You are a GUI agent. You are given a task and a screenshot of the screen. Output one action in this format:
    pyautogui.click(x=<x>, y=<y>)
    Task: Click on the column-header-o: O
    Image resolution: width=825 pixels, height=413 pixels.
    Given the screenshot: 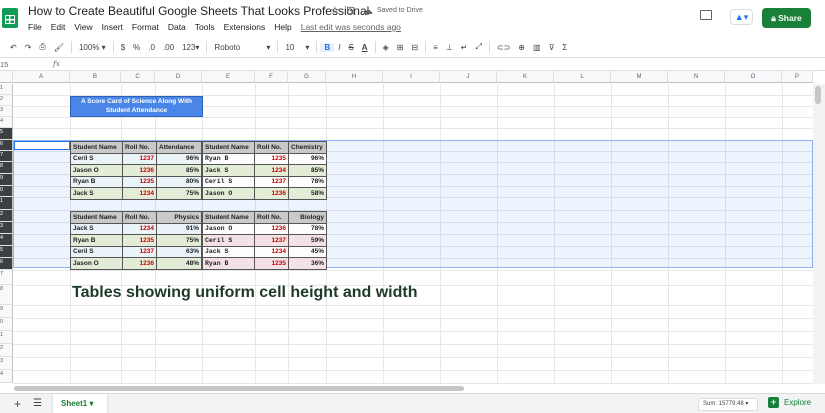 What is the action you would take?
    pyautogui.click(x=753, y=77)
    